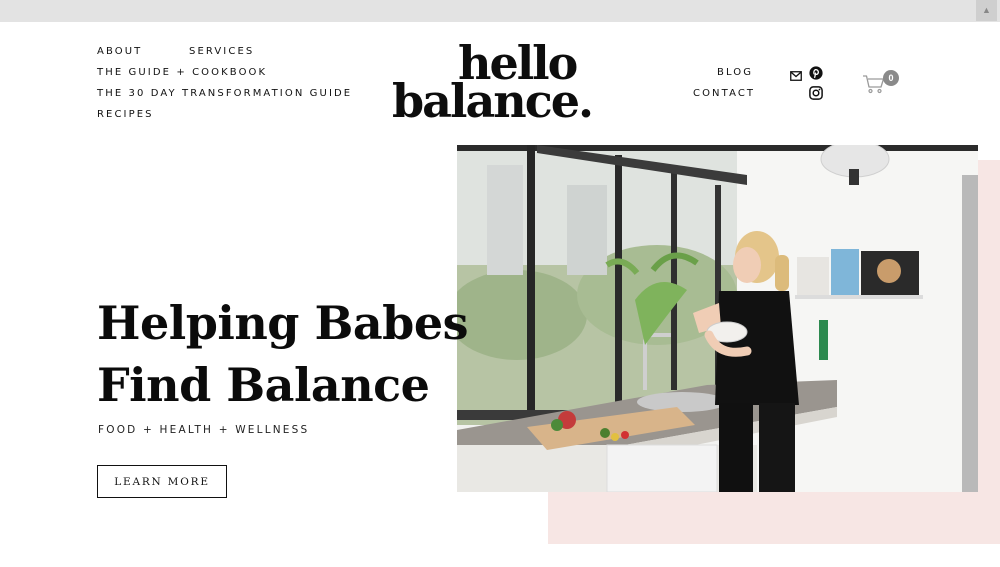  I want to click on nav-30-day-transformation-guide: THE 30 DAY TRANSFORMATION GUIDE, so click(224, 93).